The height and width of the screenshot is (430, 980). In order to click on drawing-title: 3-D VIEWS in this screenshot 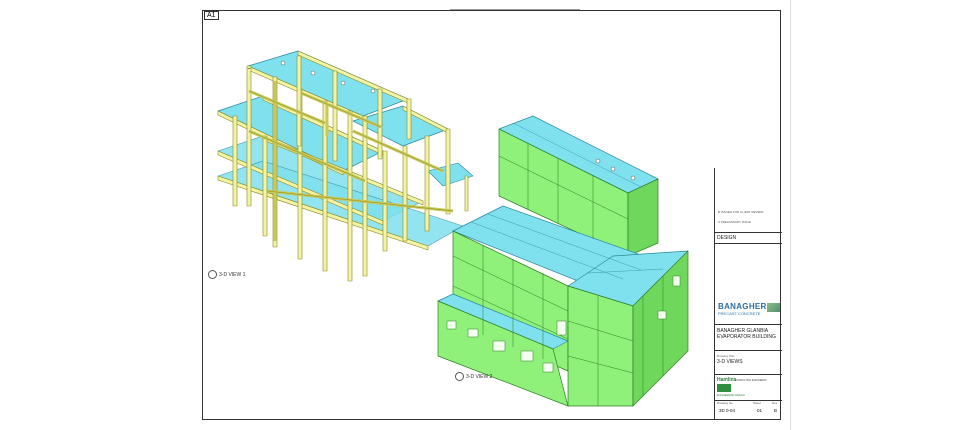, I will do `click(730, 362)`.